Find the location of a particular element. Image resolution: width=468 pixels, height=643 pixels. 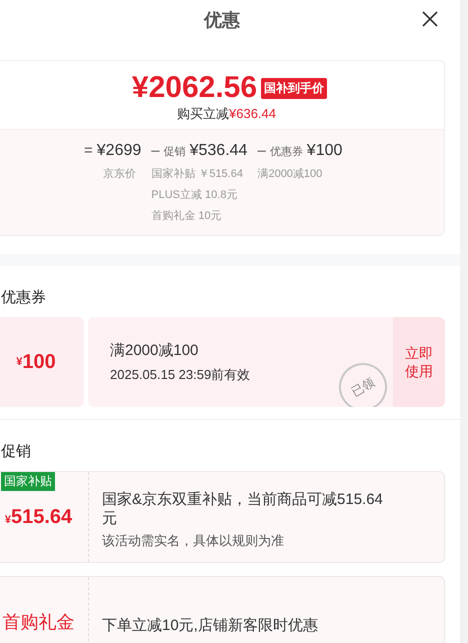

promotion-description: 下单立减10元,店铺新客限时优惠 is located at coordinates (210, 625).